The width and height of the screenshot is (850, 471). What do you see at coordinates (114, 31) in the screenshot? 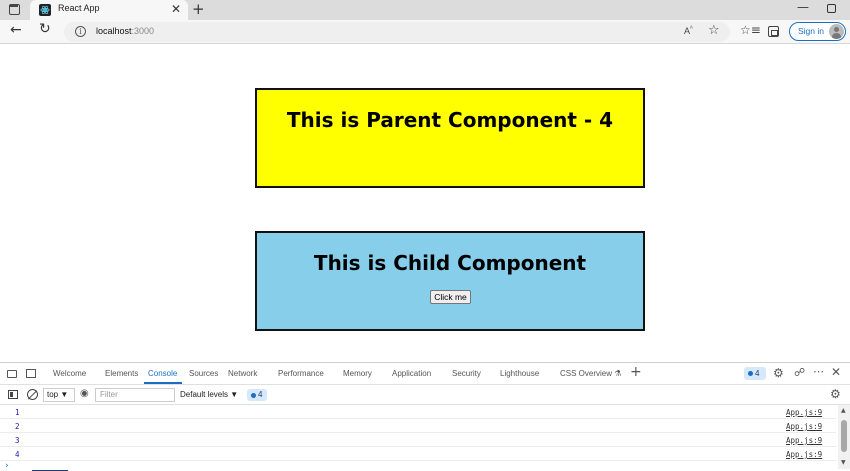
I see `url-host: localhost` at bounding box center [114, 31].